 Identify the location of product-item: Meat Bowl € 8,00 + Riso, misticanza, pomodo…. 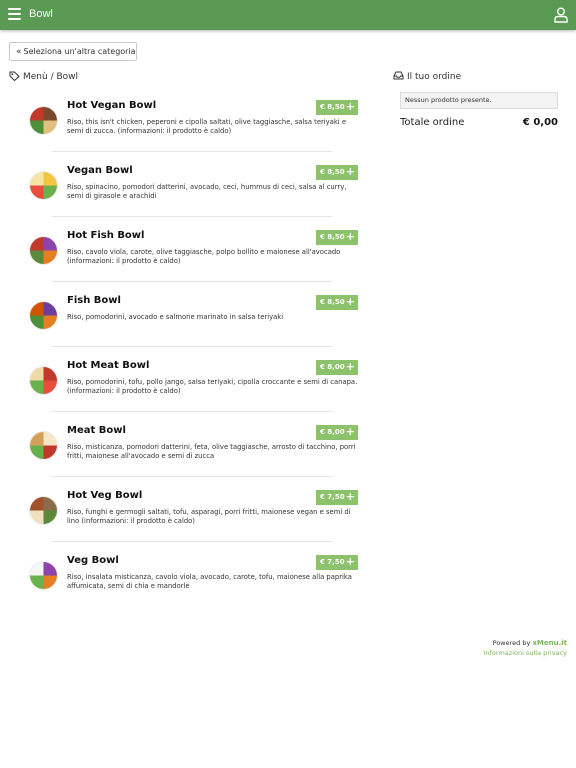
(185, 457).